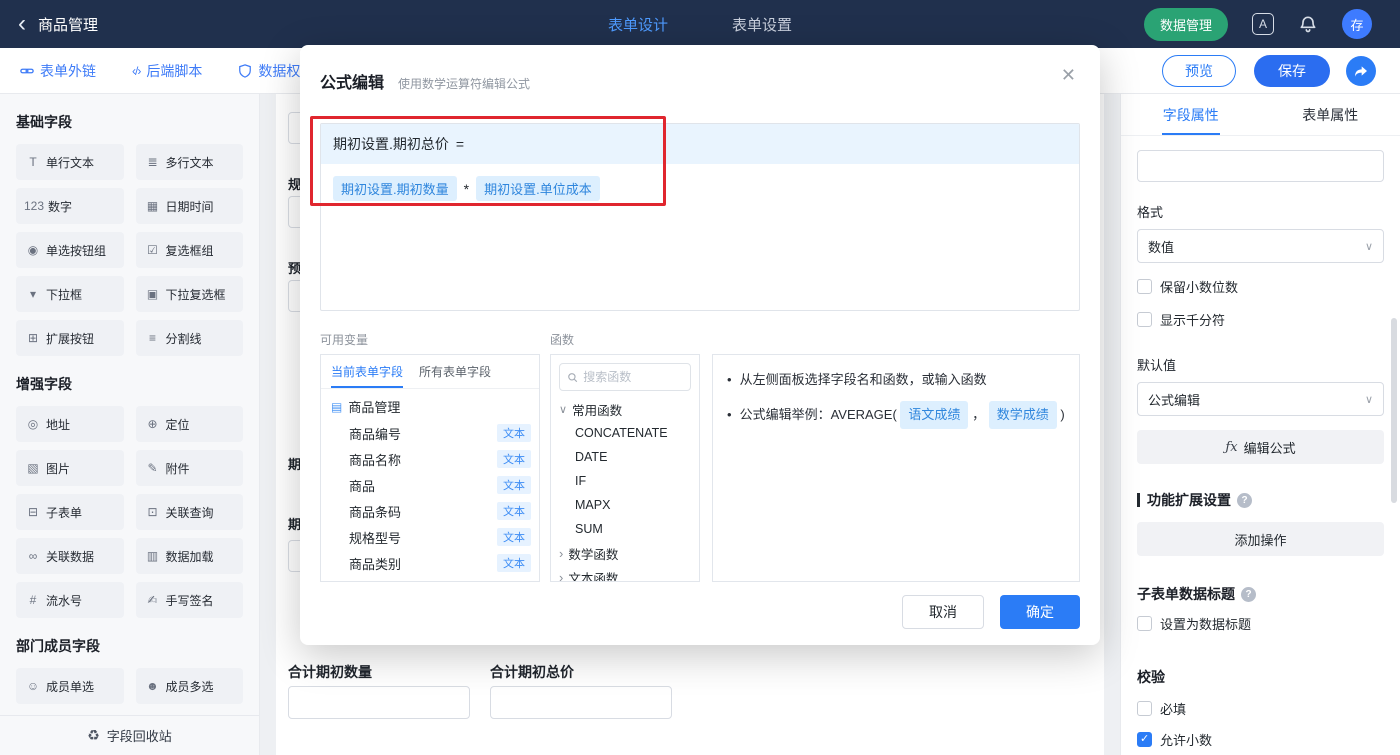 The height and width of the screenshot is (755, 1400). I want to click on tab-current-form-fields: 当前表单字段, so click(367, 371).